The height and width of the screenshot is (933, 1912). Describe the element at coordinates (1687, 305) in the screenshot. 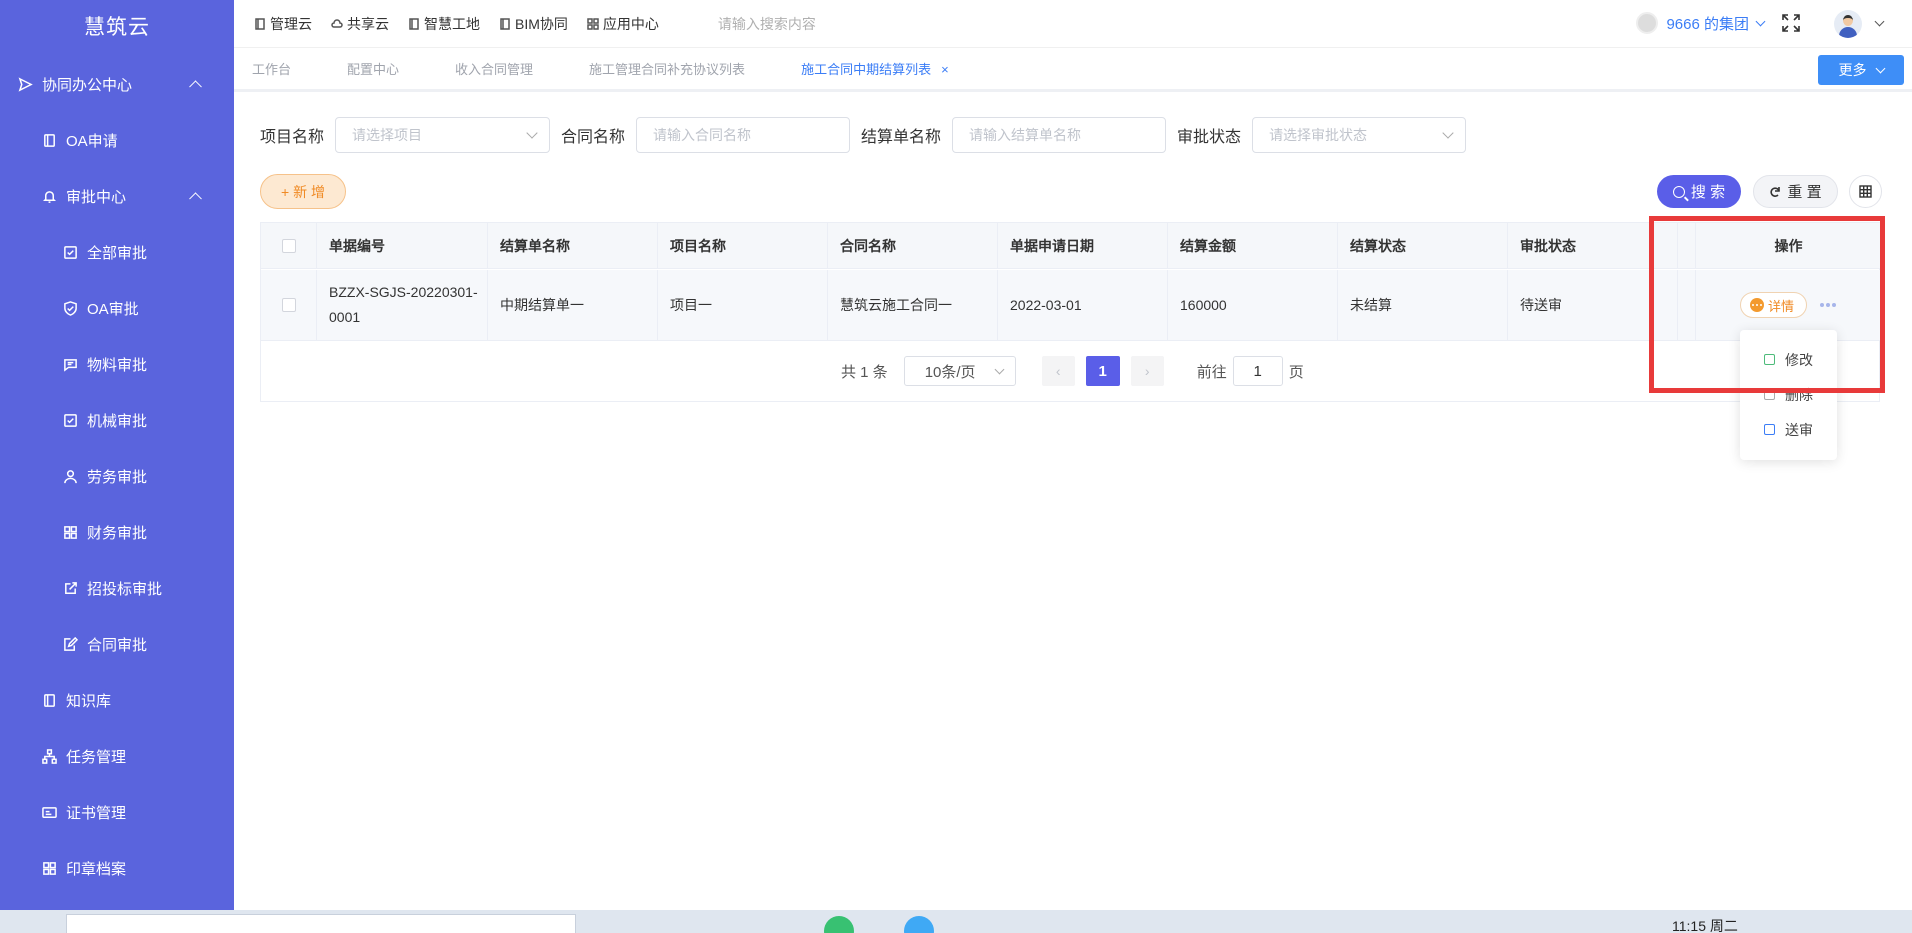

I see `column-spacer` at that location.